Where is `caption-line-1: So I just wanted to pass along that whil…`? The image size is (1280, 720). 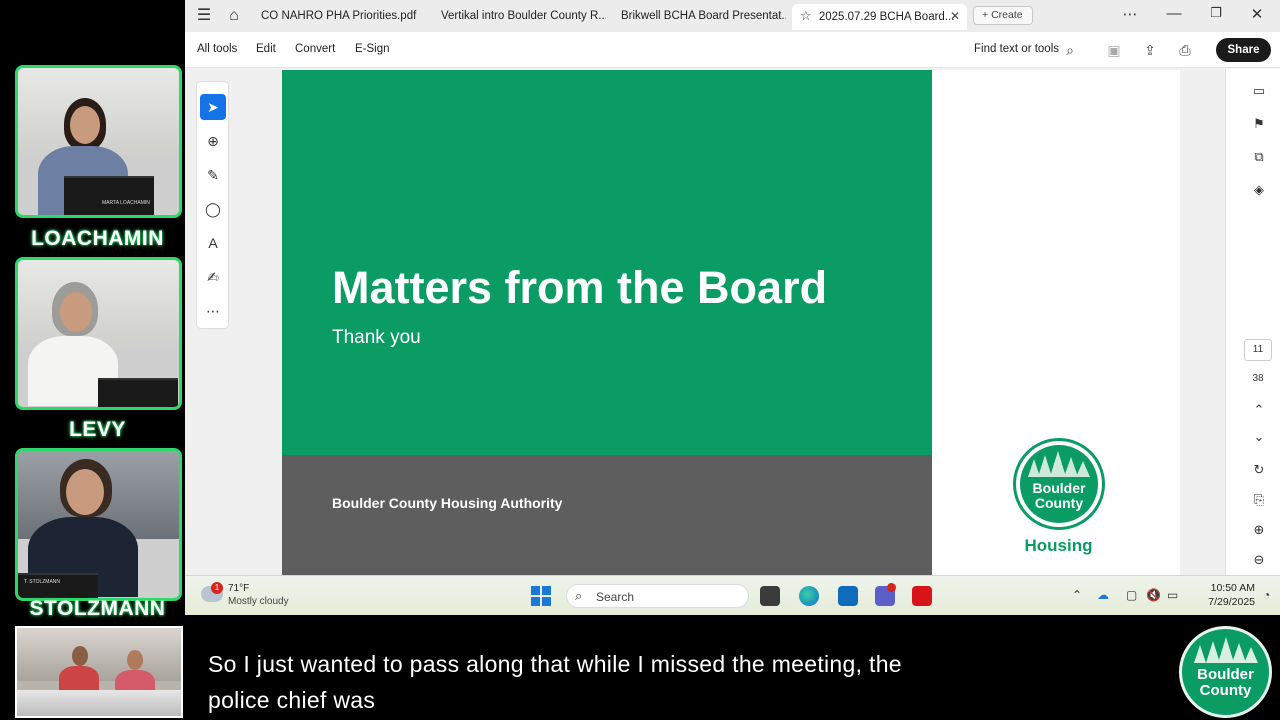 caption-line-1: So I just wanted to pass along that whil… is located at coordinates (555, 664).